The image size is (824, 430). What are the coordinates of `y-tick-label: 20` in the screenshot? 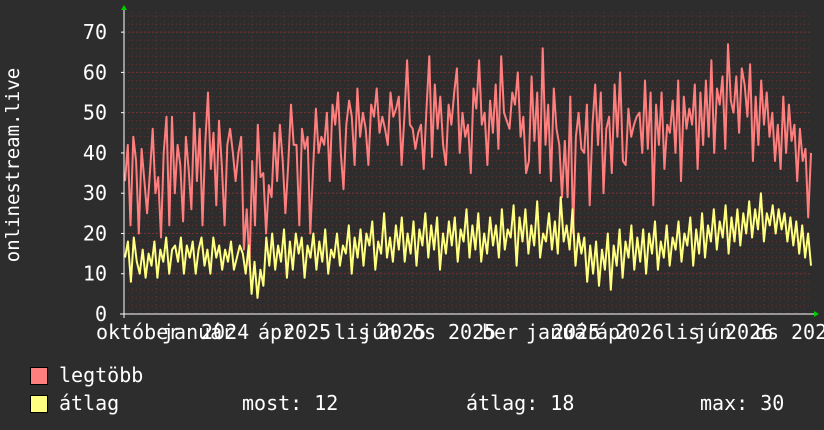 It's located at (95, 233).